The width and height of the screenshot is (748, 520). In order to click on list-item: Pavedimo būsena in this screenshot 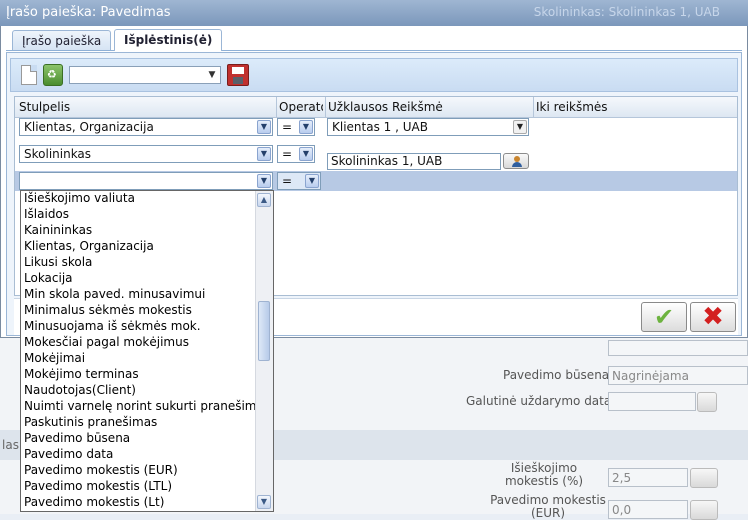, I will do `click(139, 438)`.